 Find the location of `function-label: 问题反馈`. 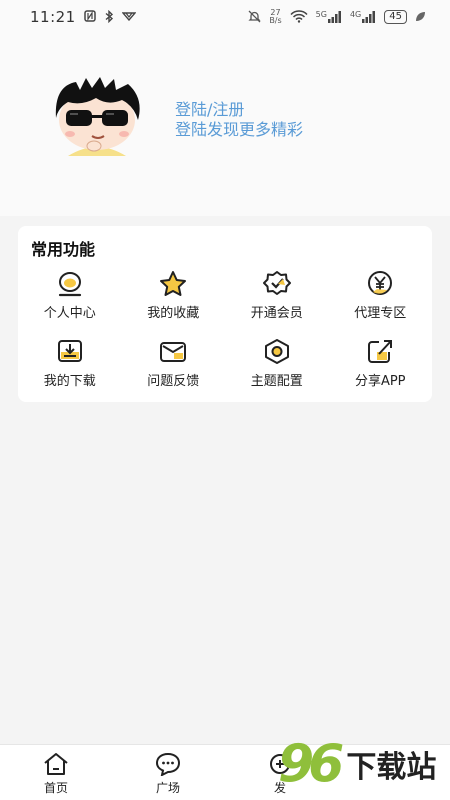

function-label: 问题反馈 is located at coordinates (173, 381).